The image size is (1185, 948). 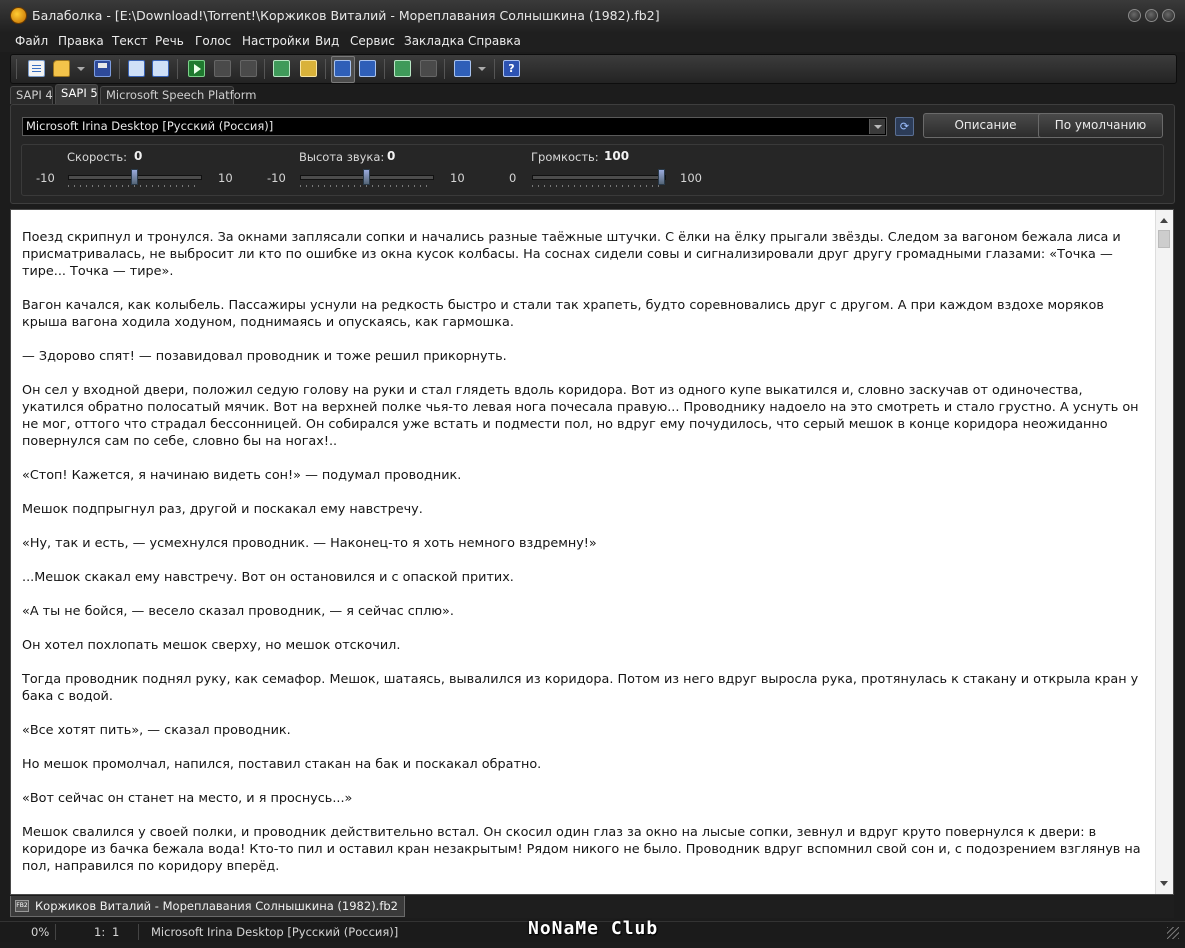 What do you see at coordinates (40, 932) in the screenshot?
I see `status-progress: 0%` at bounding box center [40, 932].